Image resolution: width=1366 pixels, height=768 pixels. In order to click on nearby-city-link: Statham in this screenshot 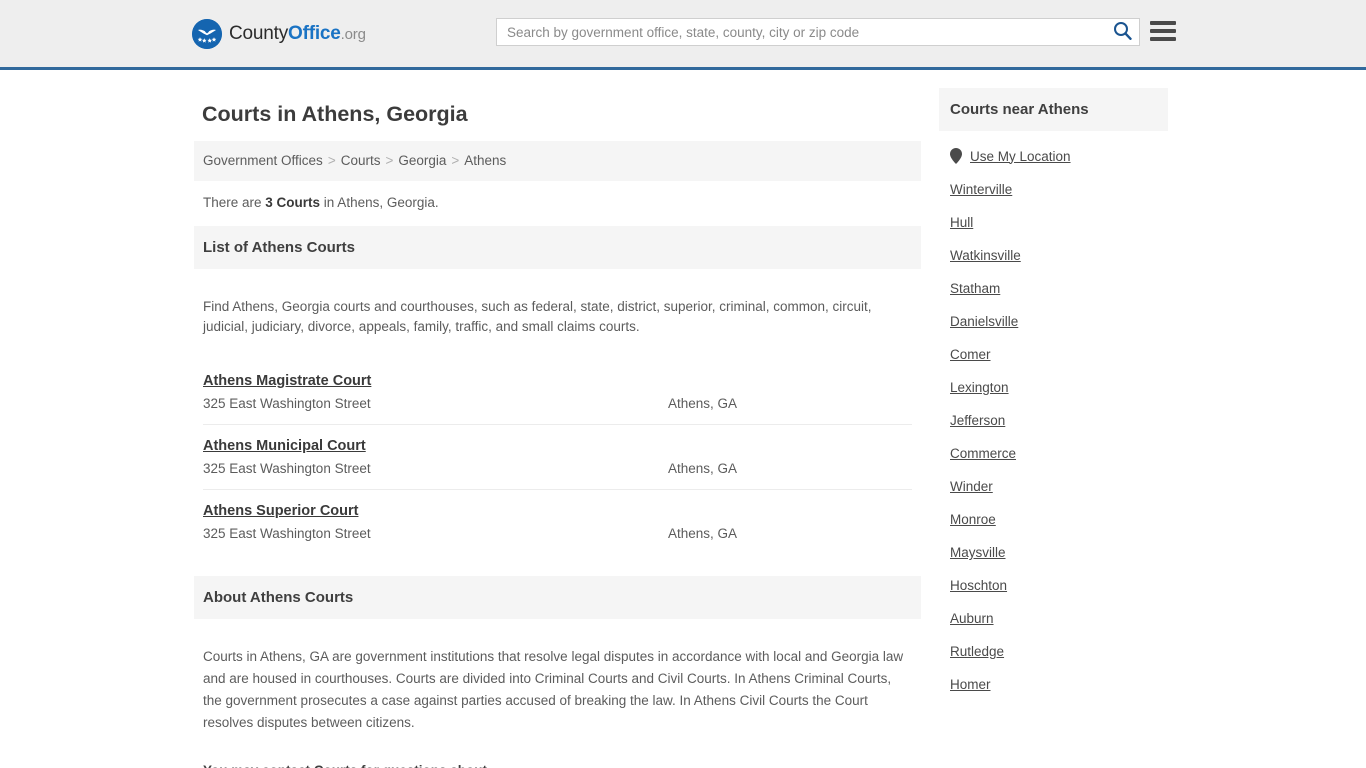, I will do `click(975, 288)`.